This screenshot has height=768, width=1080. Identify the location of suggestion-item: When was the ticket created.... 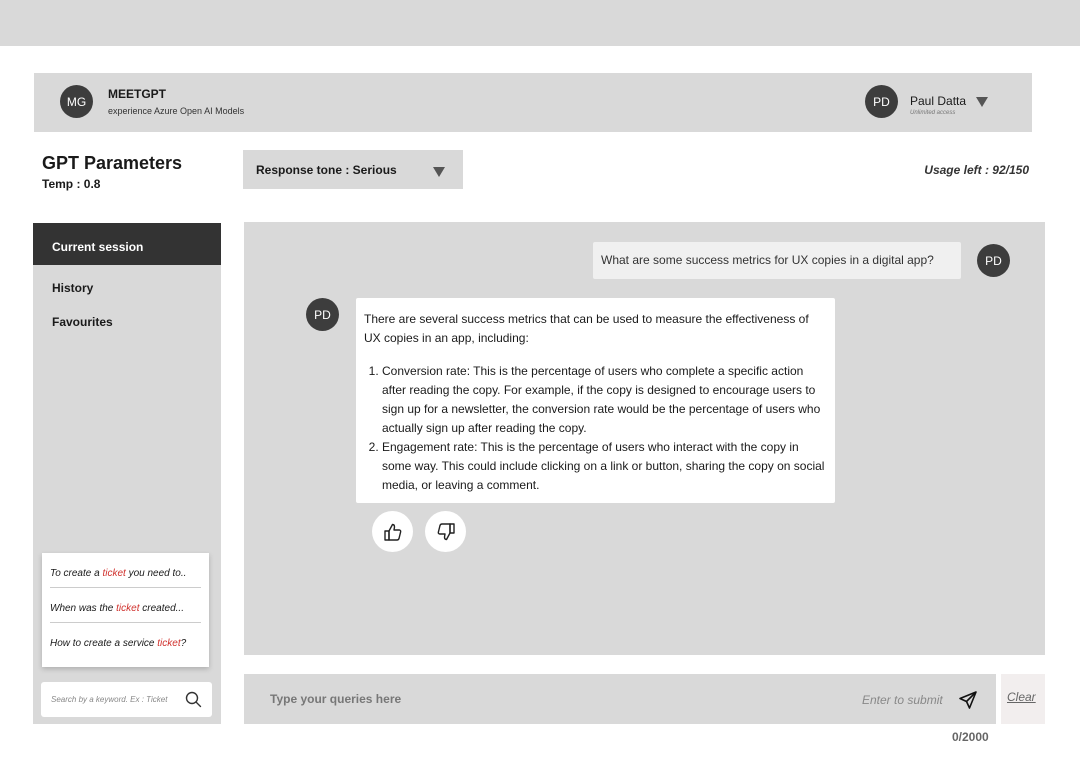
(125, 605).